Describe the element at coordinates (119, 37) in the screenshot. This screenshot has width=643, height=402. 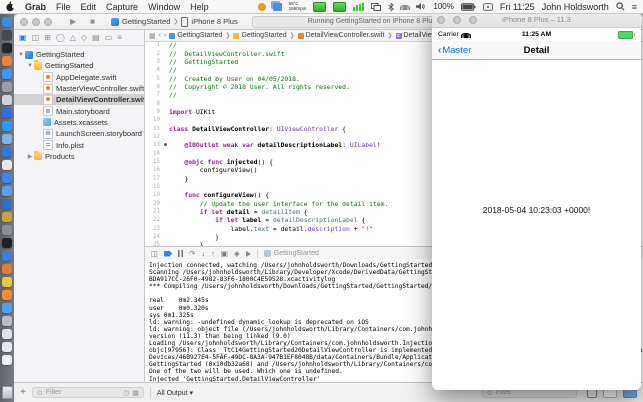
I see `reports-icon: ≡` at that location.